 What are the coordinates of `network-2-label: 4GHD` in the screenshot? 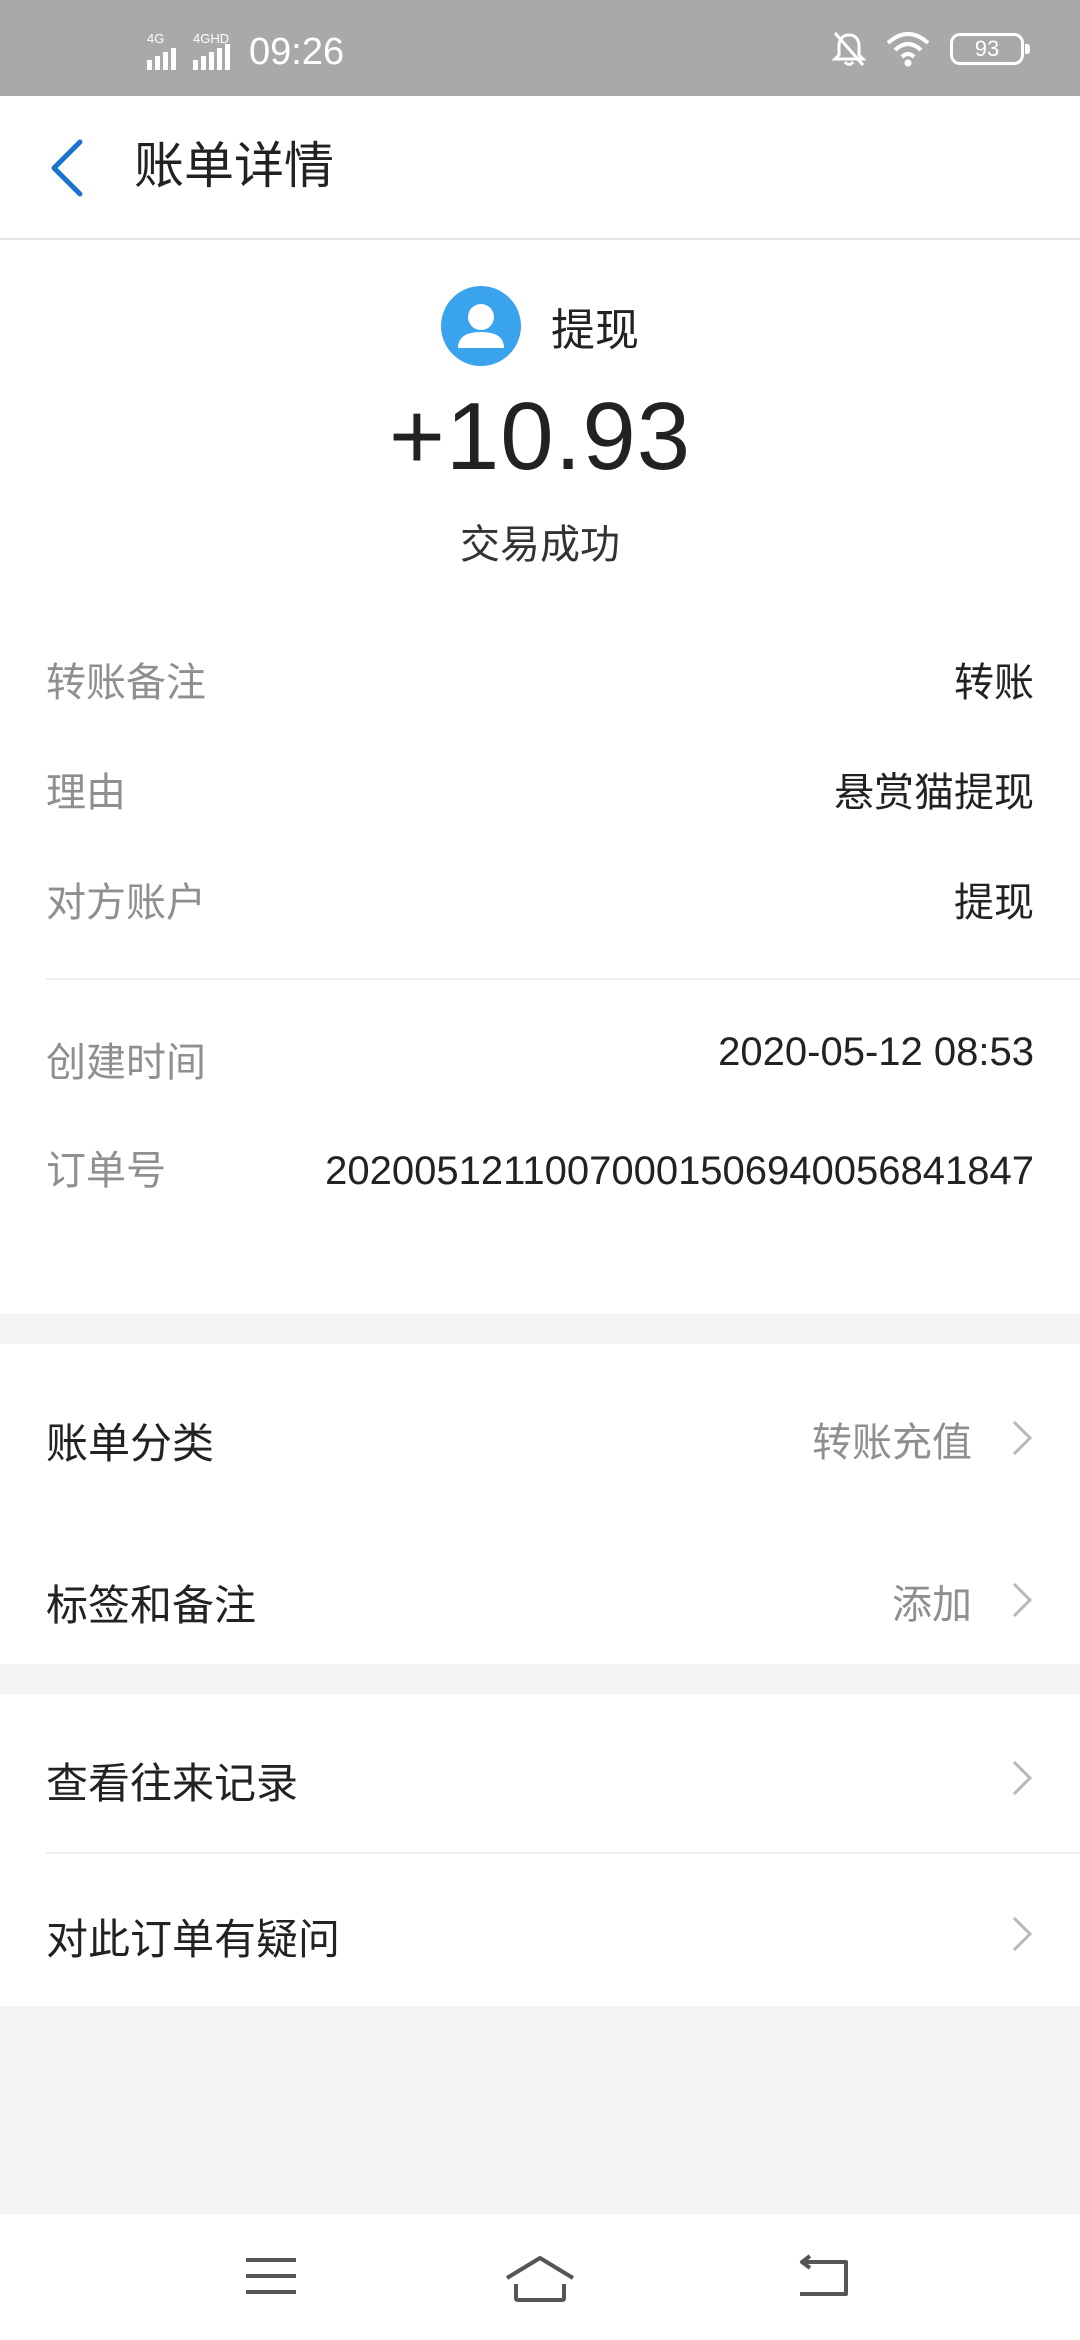 It's located at (211, 38).